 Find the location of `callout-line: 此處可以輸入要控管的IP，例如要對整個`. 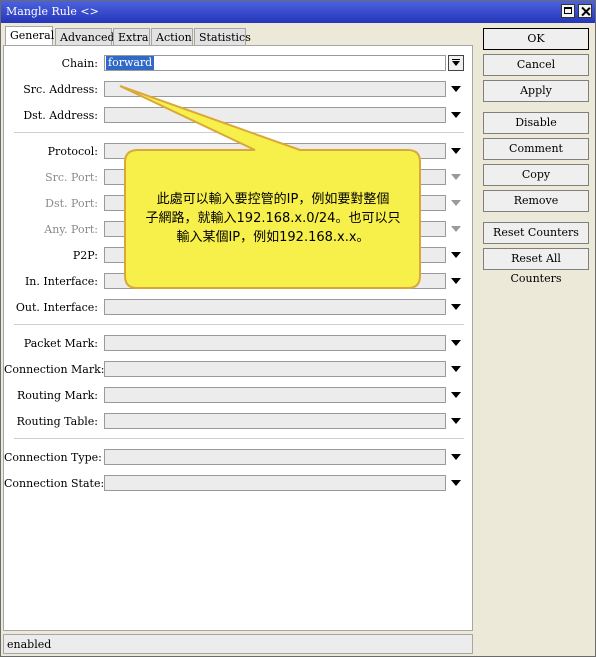

callout-line: 此處可以輸入要控管的IP，例如要對整個 is located at coordinates (273, 199).